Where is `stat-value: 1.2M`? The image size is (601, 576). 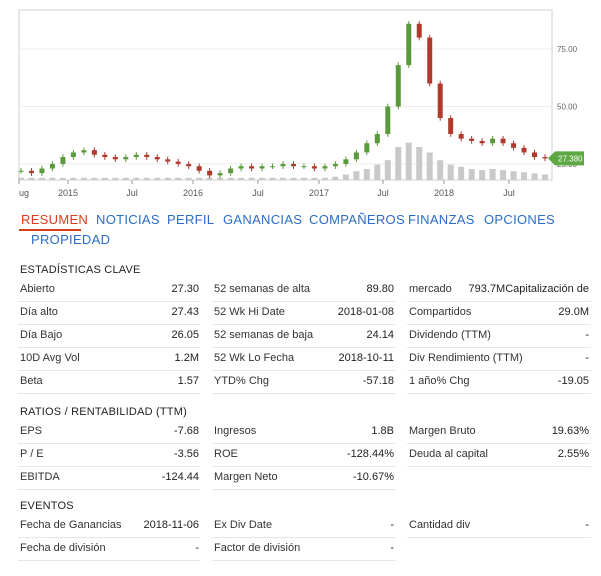
stat-value: 1.2M is located at coordinates (186, 358).